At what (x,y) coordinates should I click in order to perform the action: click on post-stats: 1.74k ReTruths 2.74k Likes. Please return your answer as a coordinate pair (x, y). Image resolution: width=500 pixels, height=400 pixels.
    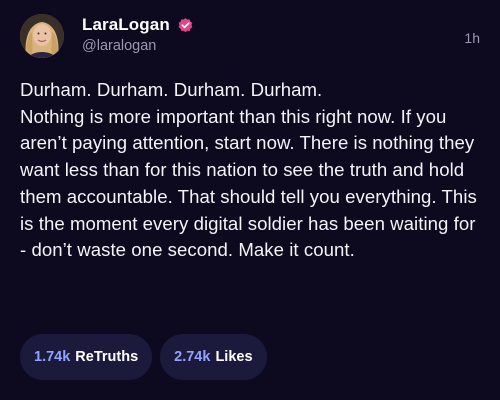
    Looking at the image, I should click on (143, 357).